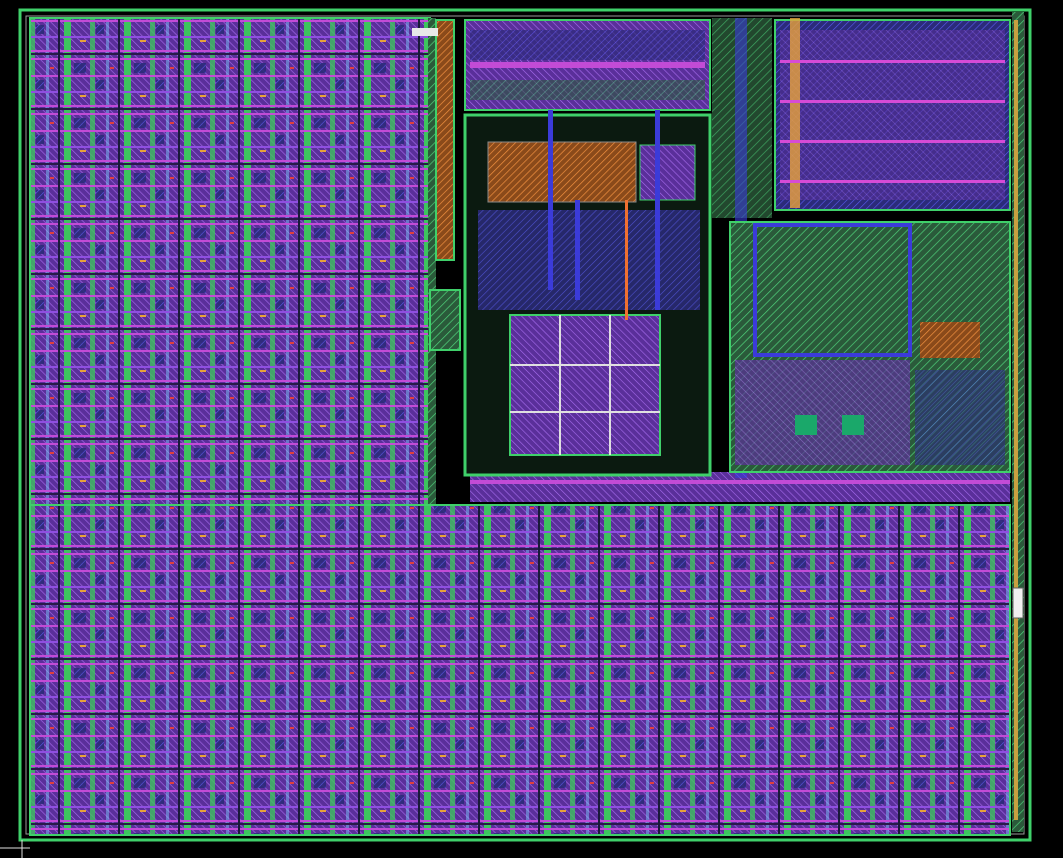 Image resolution: width=1063 pixels, height=858 pixels. Describe the element at coordinates (425, 32) in the screenshot. I see `pin-marker-top` at that location.